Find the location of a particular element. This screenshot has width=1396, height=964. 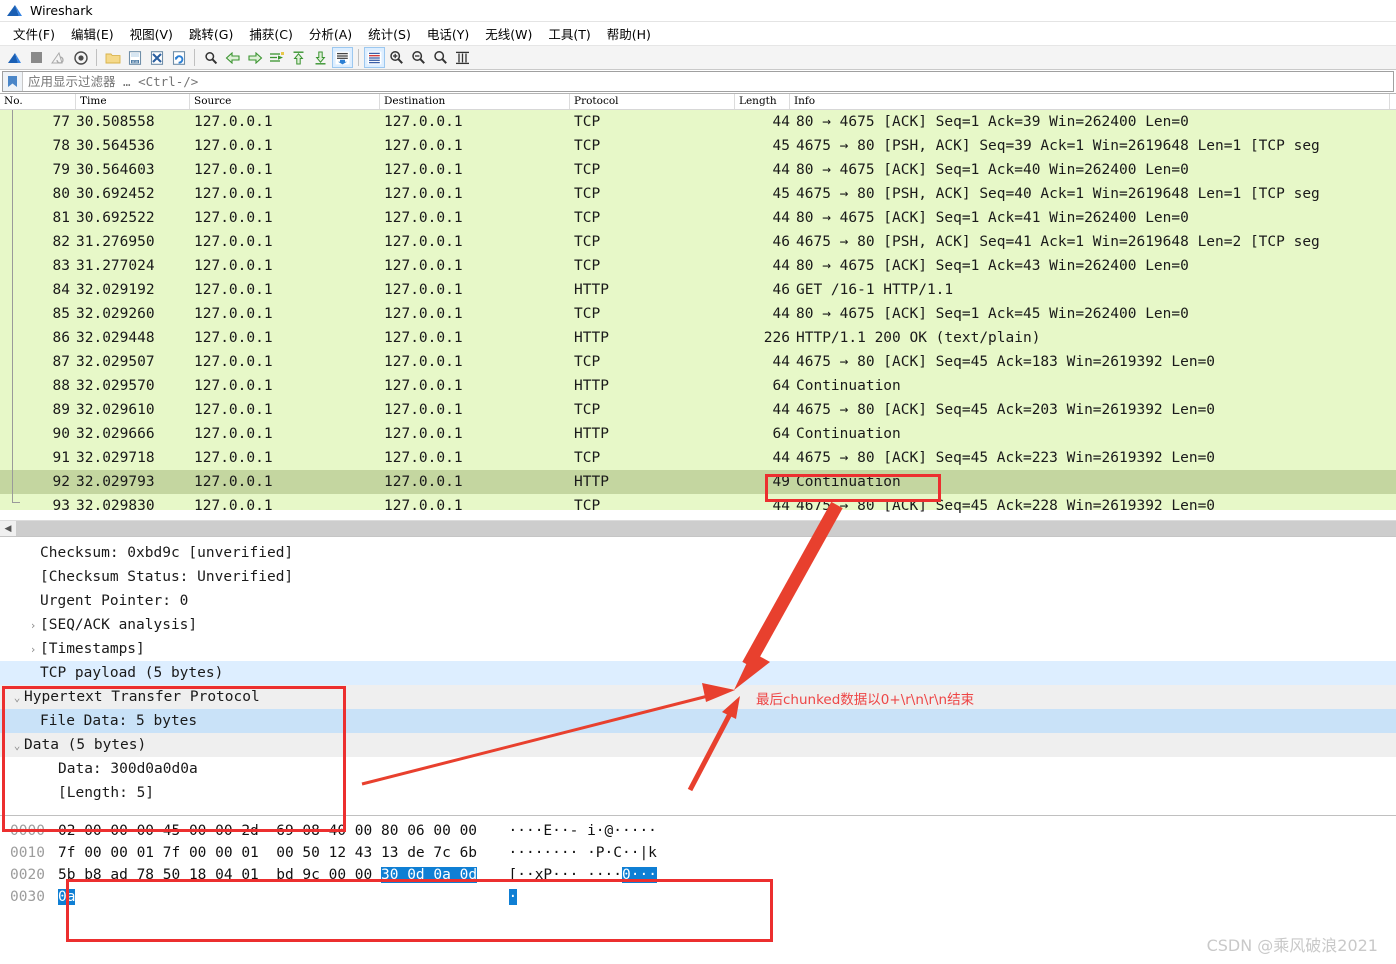

detail-tree-item: Checksum: 0xbd9c [unverified] is located at coordinates (698, 553).